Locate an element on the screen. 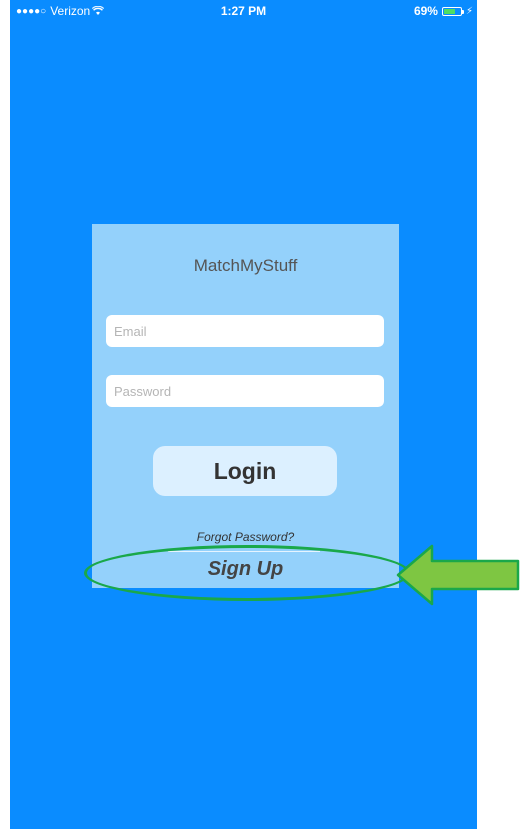 This screenshot has width=527, height=829. status-bar: ●●●●○ Verizon 1:27 PM 69% ⚡ is located at coordinates (243, 10).